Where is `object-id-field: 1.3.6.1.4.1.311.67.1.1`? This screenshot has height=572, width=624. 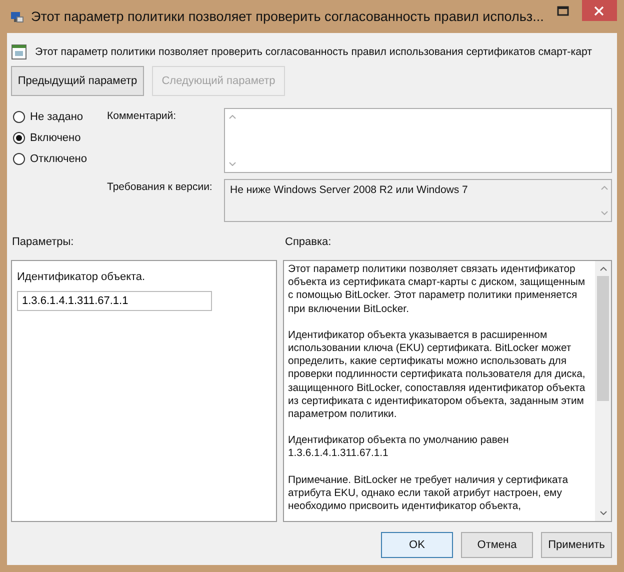
object-id-field: 1.3.6.1.4.1.311.67.1.1 is located at coordinates (114, 301).